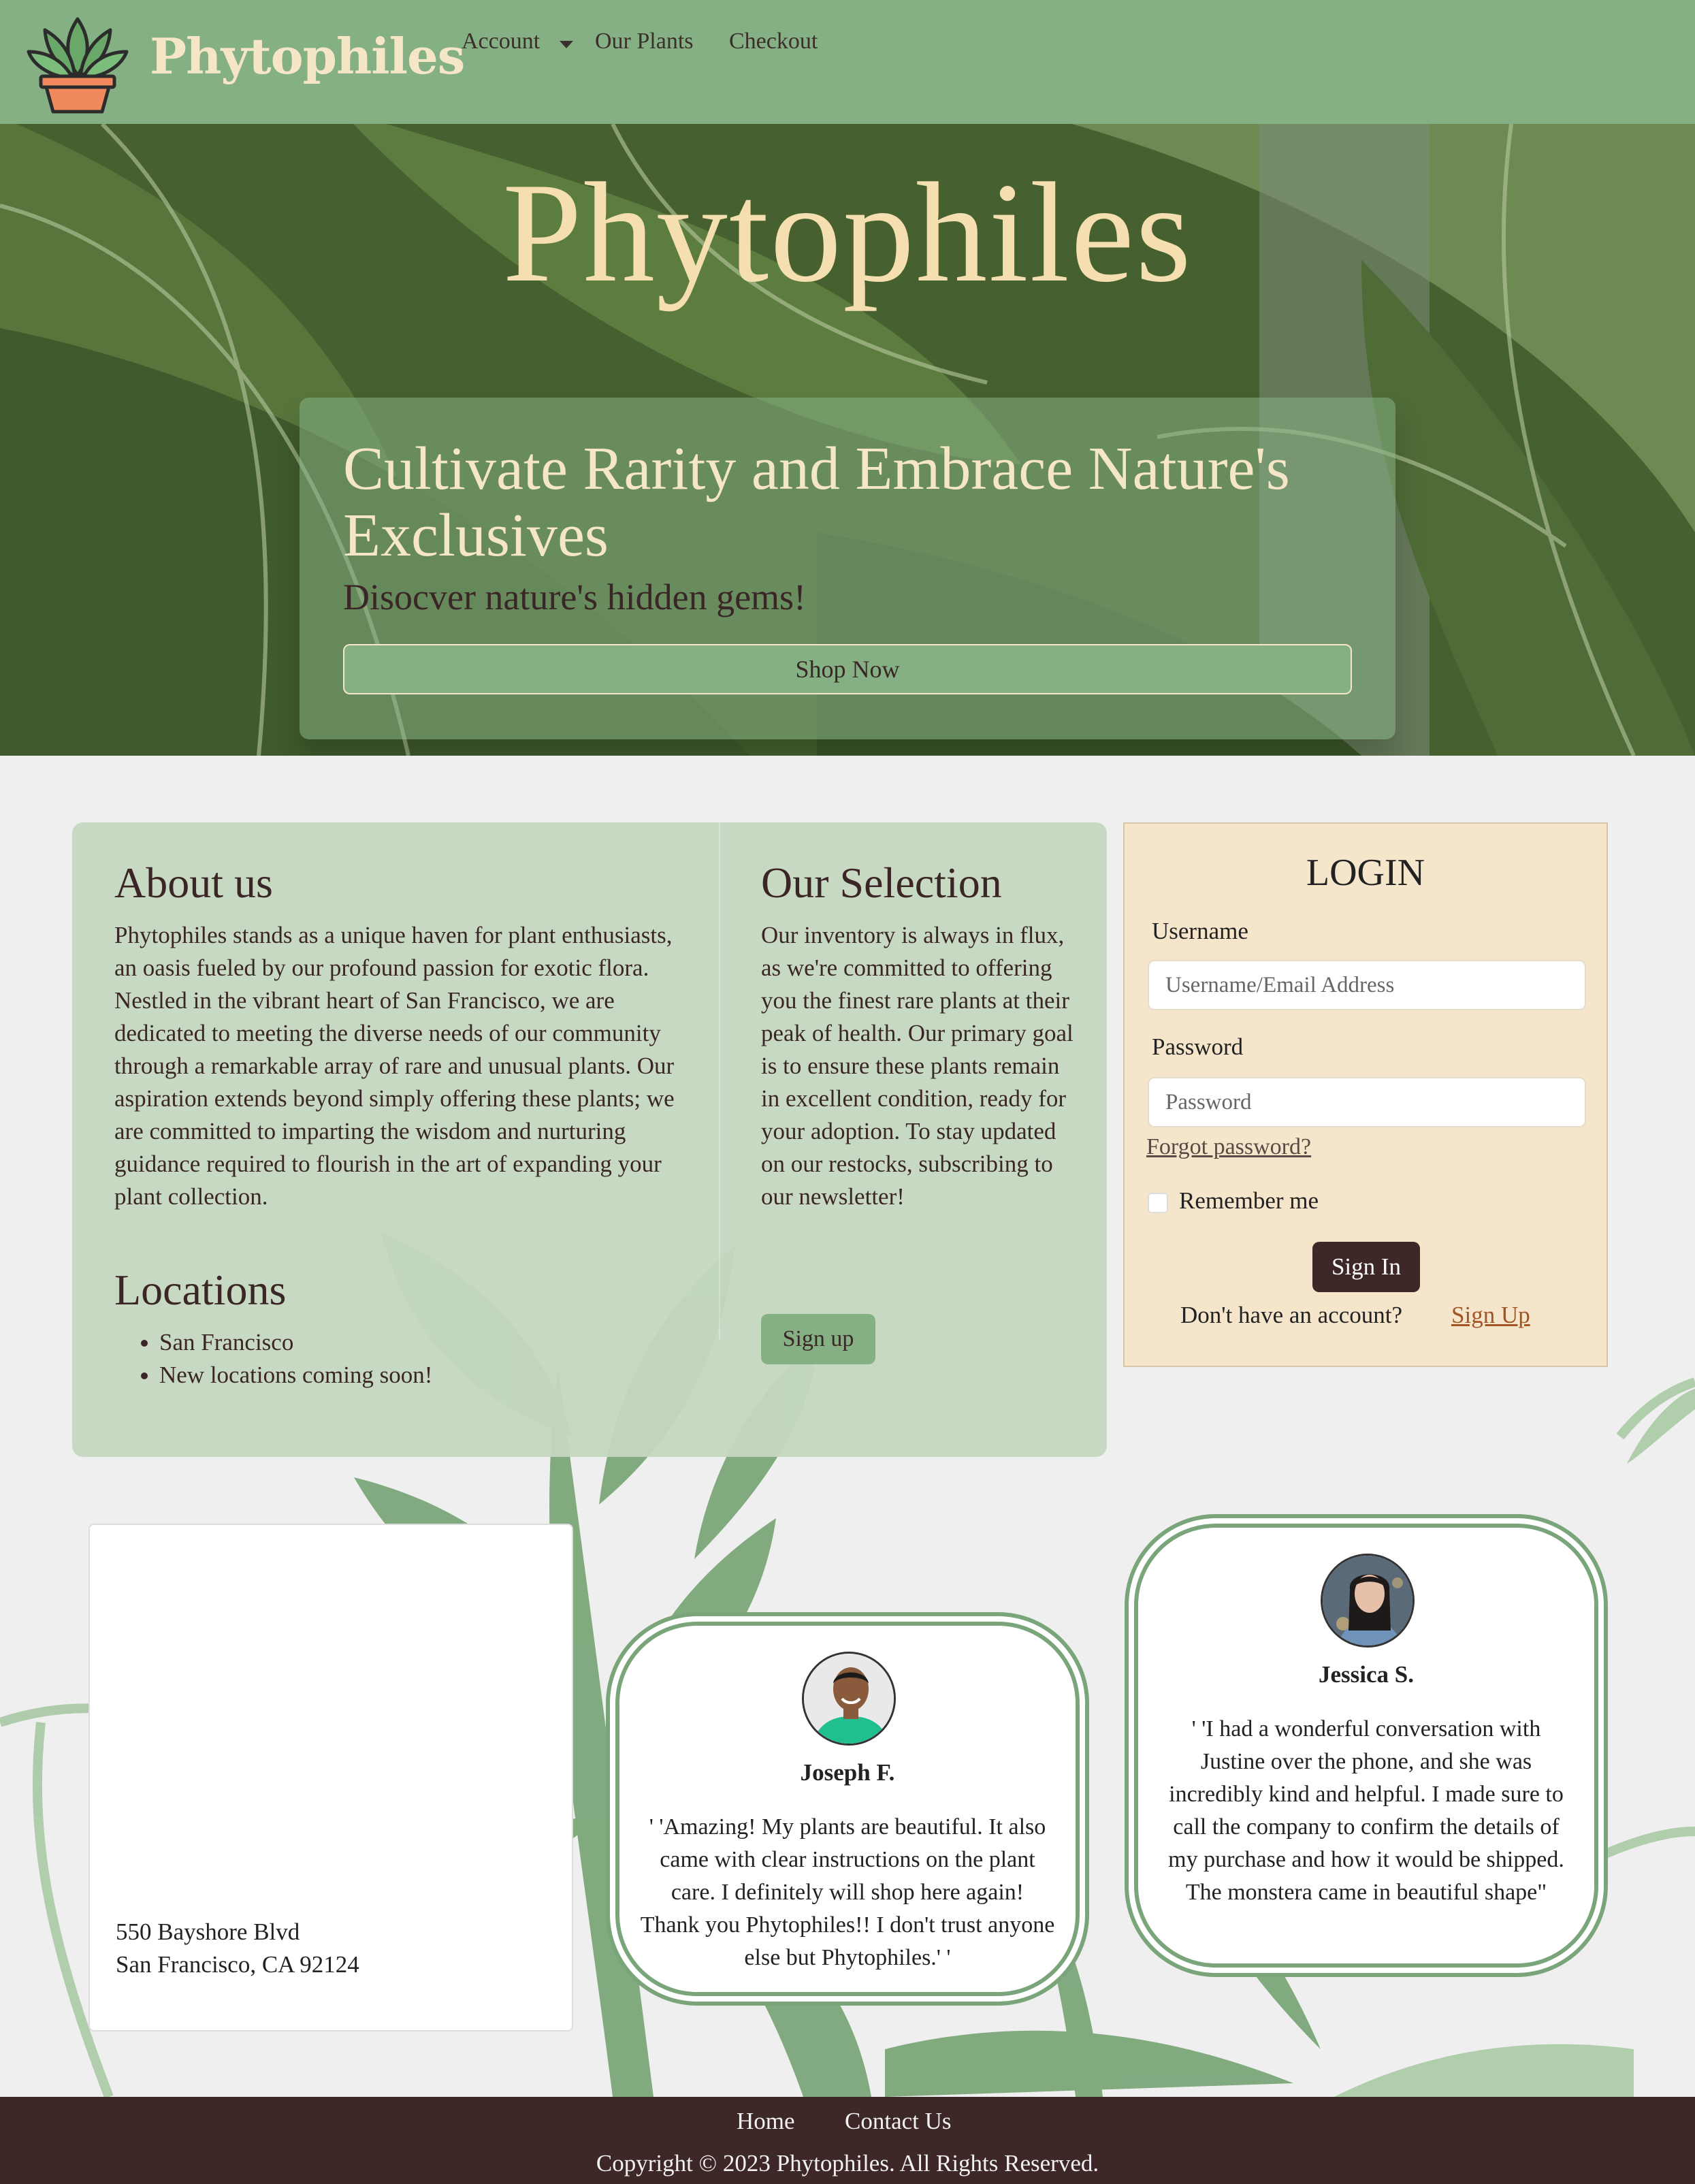 This screenshot has width=1695, height=2184. What do you see at coordinates (575, 597) in the screenshot?
I see `hero-subheading: Disocver nature's hidden gems!` at bounding box center [575, 597].